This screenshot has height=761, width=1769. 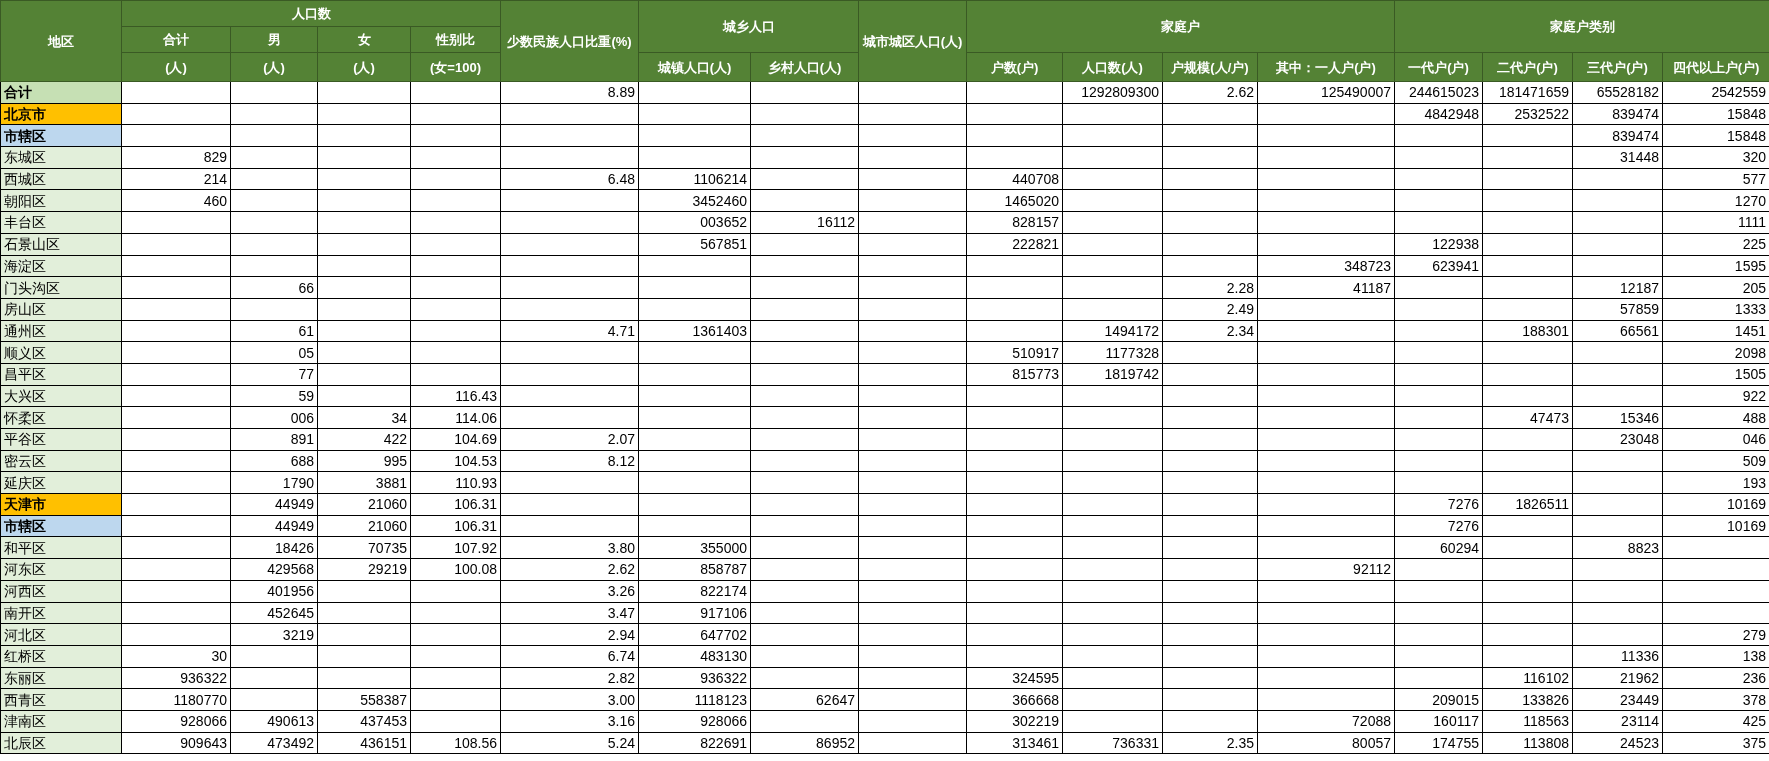 What do you see at coordinates (1210, 92) in the screenshot?
I see `table-cell: 2.62` at bounding box center [1210, 92].